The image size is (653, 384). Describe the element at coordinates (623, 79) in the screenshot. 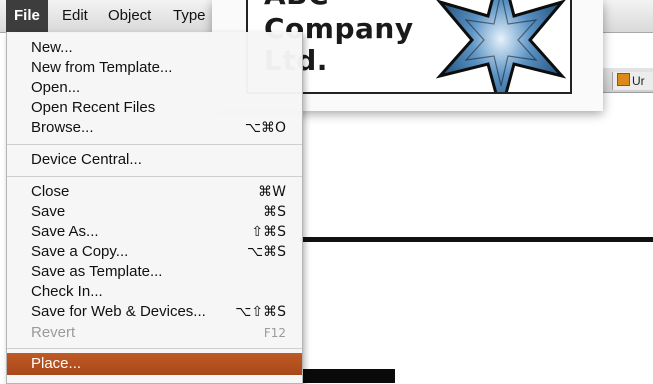

I see `illustrator-file-icon` at that location.